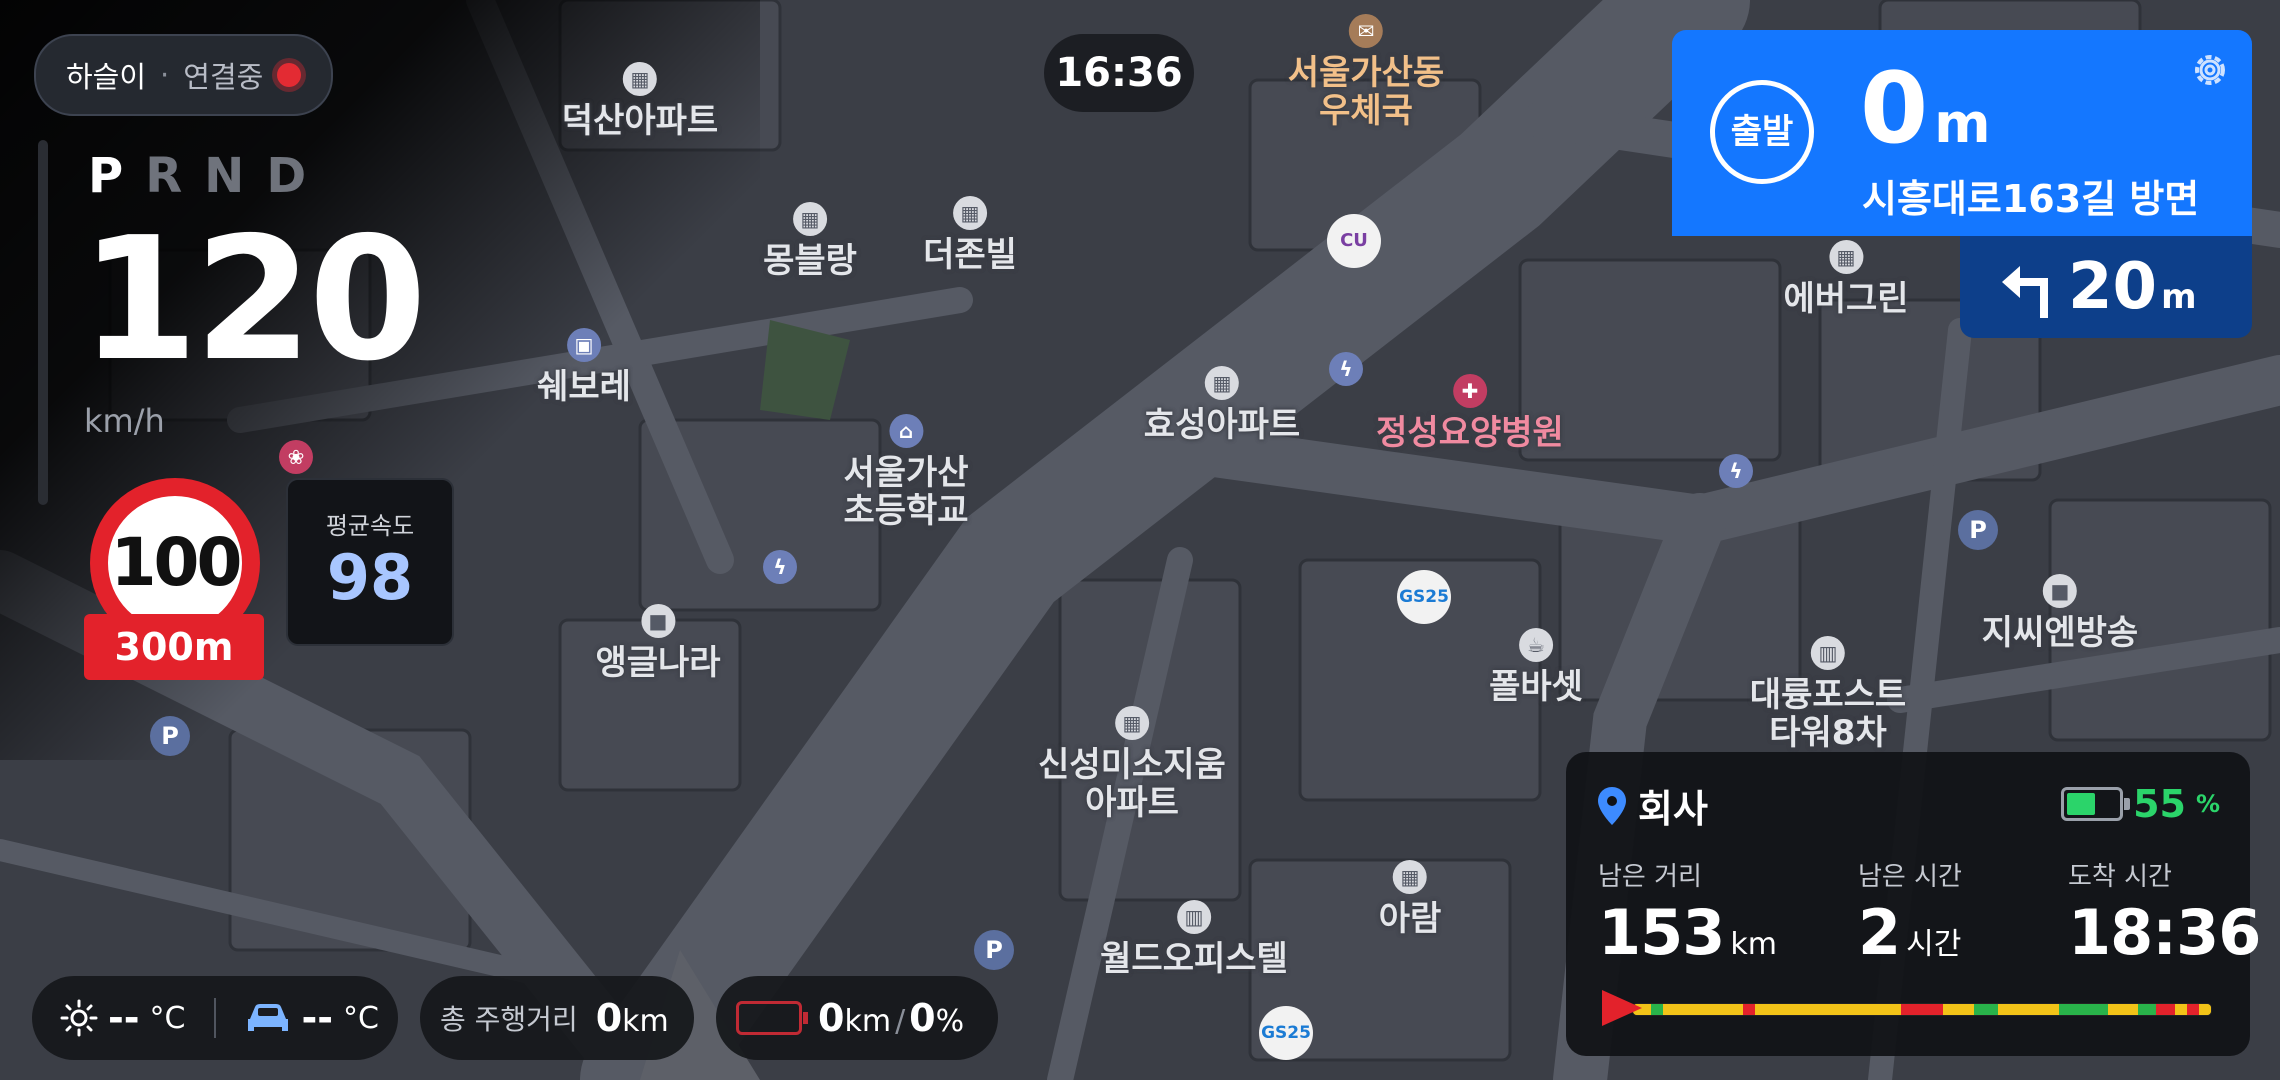 This screenshot has height=1080, width=2280. I want to click on remaining-time: 남은 시간 2 시간, so click(1910, 920).